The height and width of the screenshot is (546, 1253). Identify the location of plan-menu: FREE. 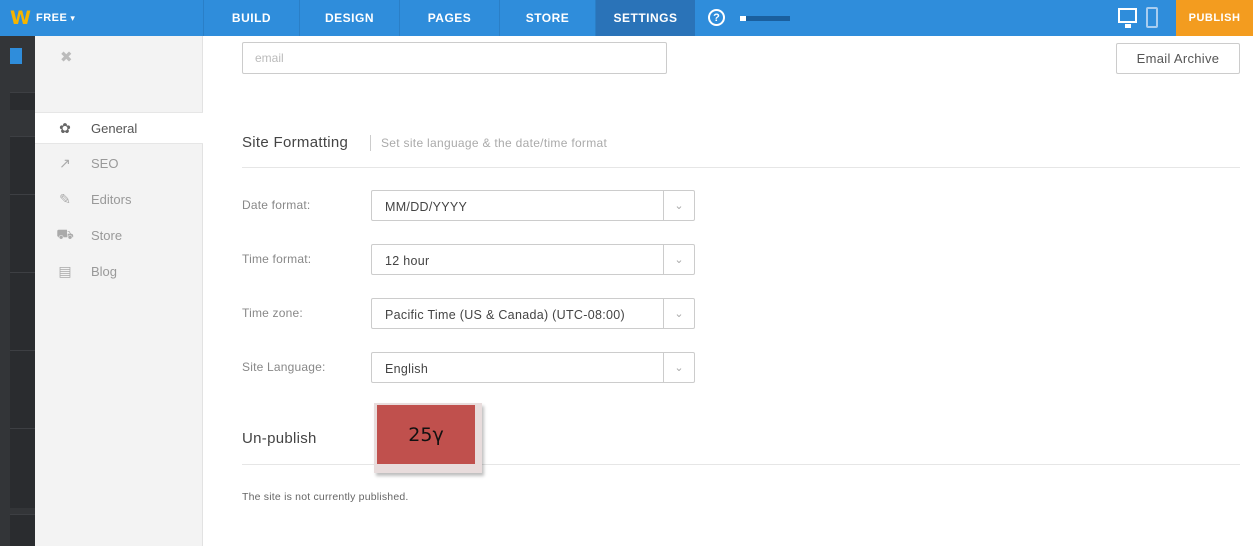
(51, 18).